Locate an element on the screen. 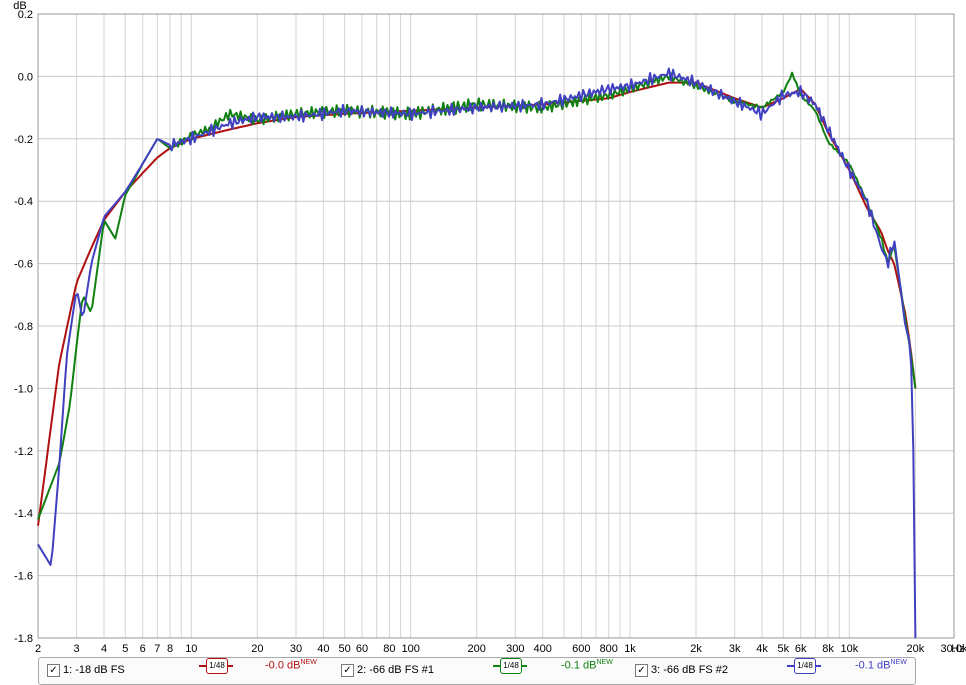  x-tick-label: 8 is located at coordinates (170, 649).